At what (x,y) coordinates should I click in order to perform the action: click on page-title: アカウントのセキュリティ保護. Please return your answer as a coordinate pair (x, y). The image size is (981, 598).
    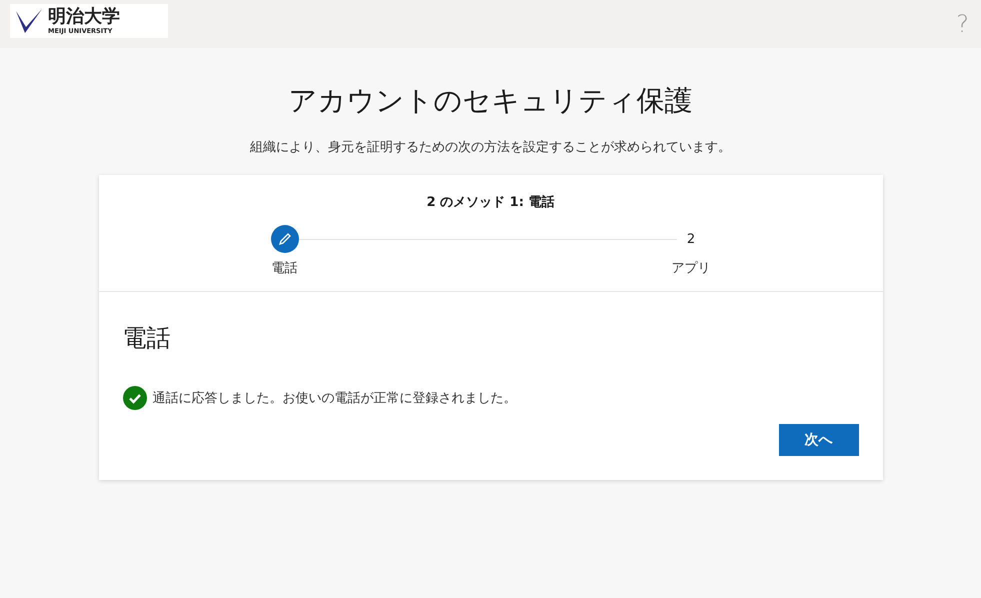
    Looking at the image, I should click on (490, 101).